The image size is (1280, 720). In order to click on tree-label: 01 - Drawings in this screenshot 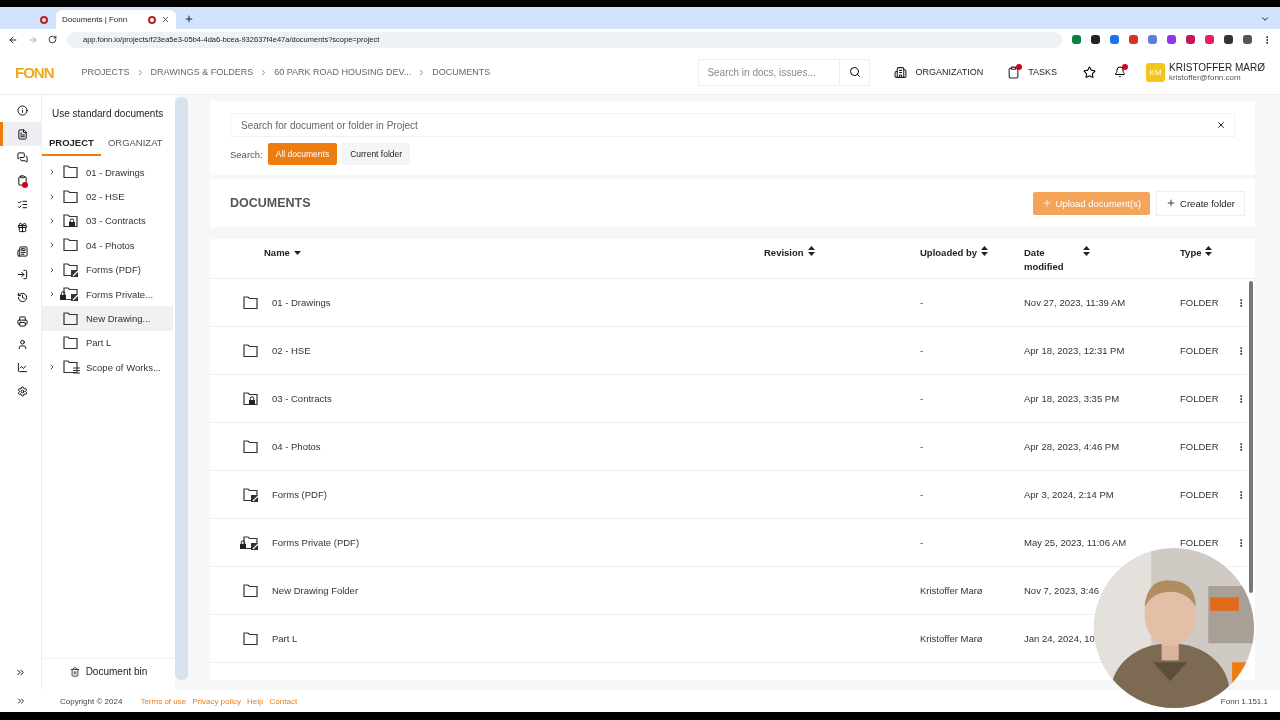, I will do `click(115, 172)`.